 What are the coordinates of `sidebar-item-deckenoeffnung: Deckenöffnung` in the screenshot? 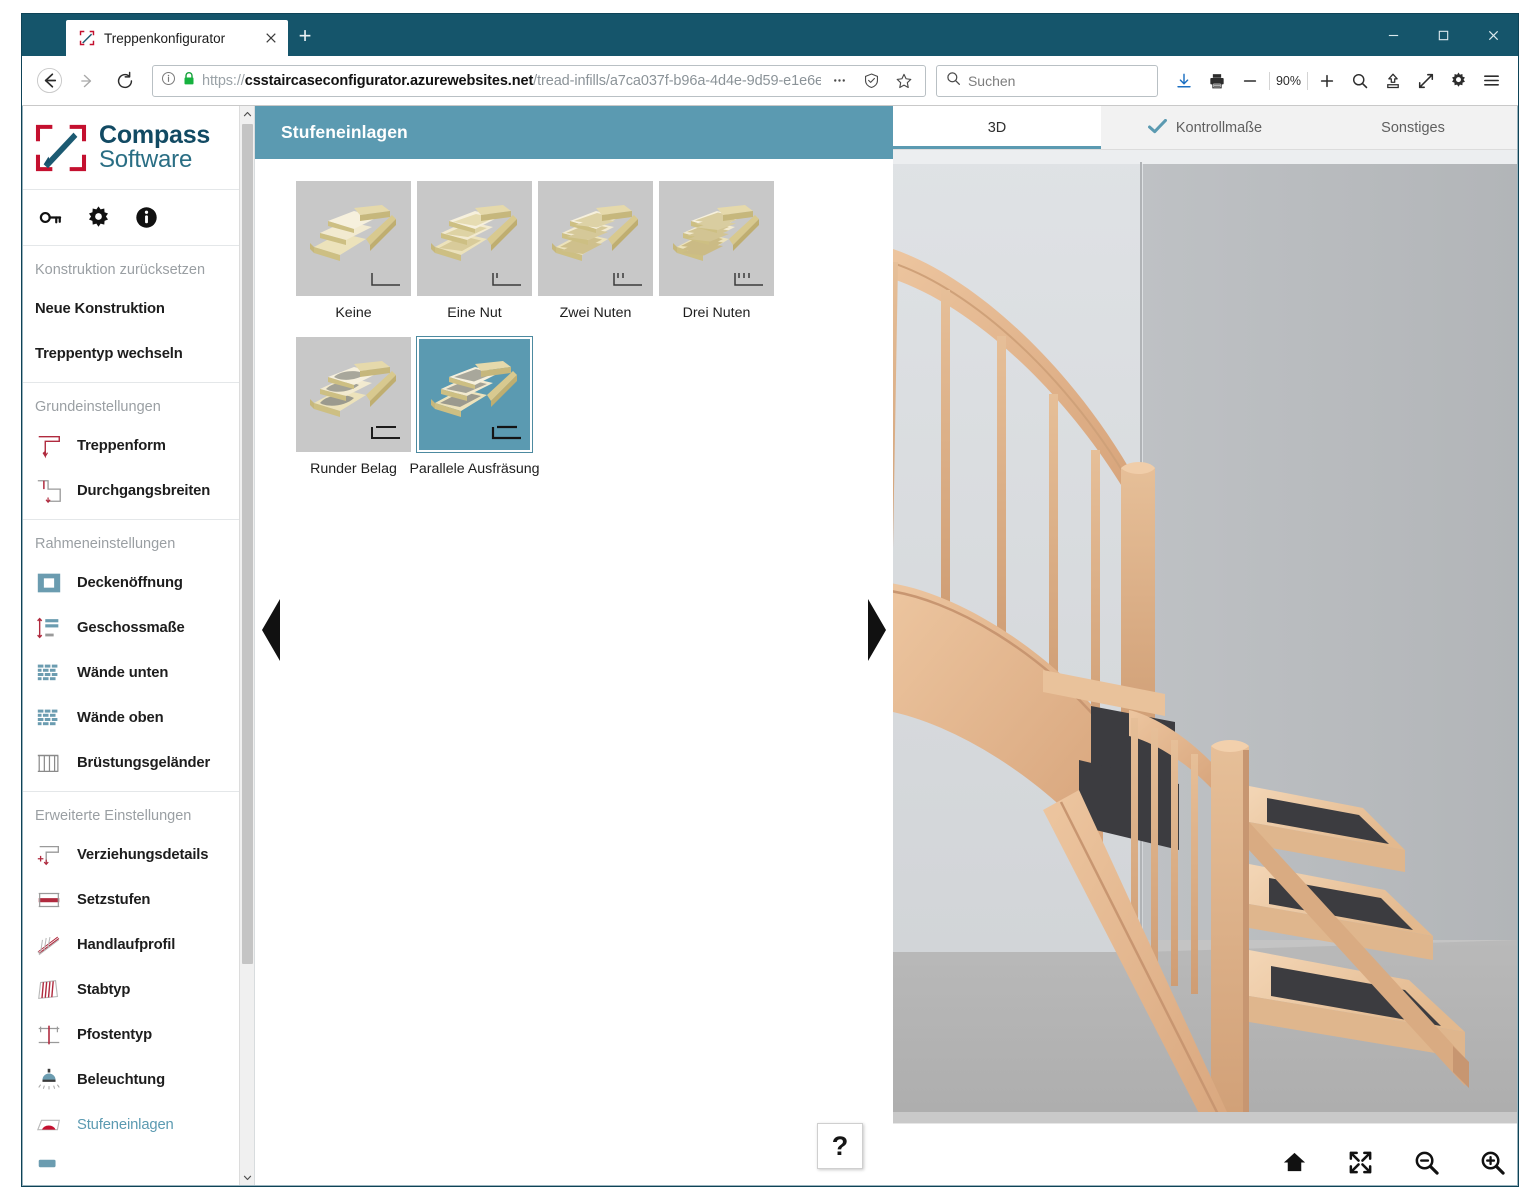 It's located at (138, 582).